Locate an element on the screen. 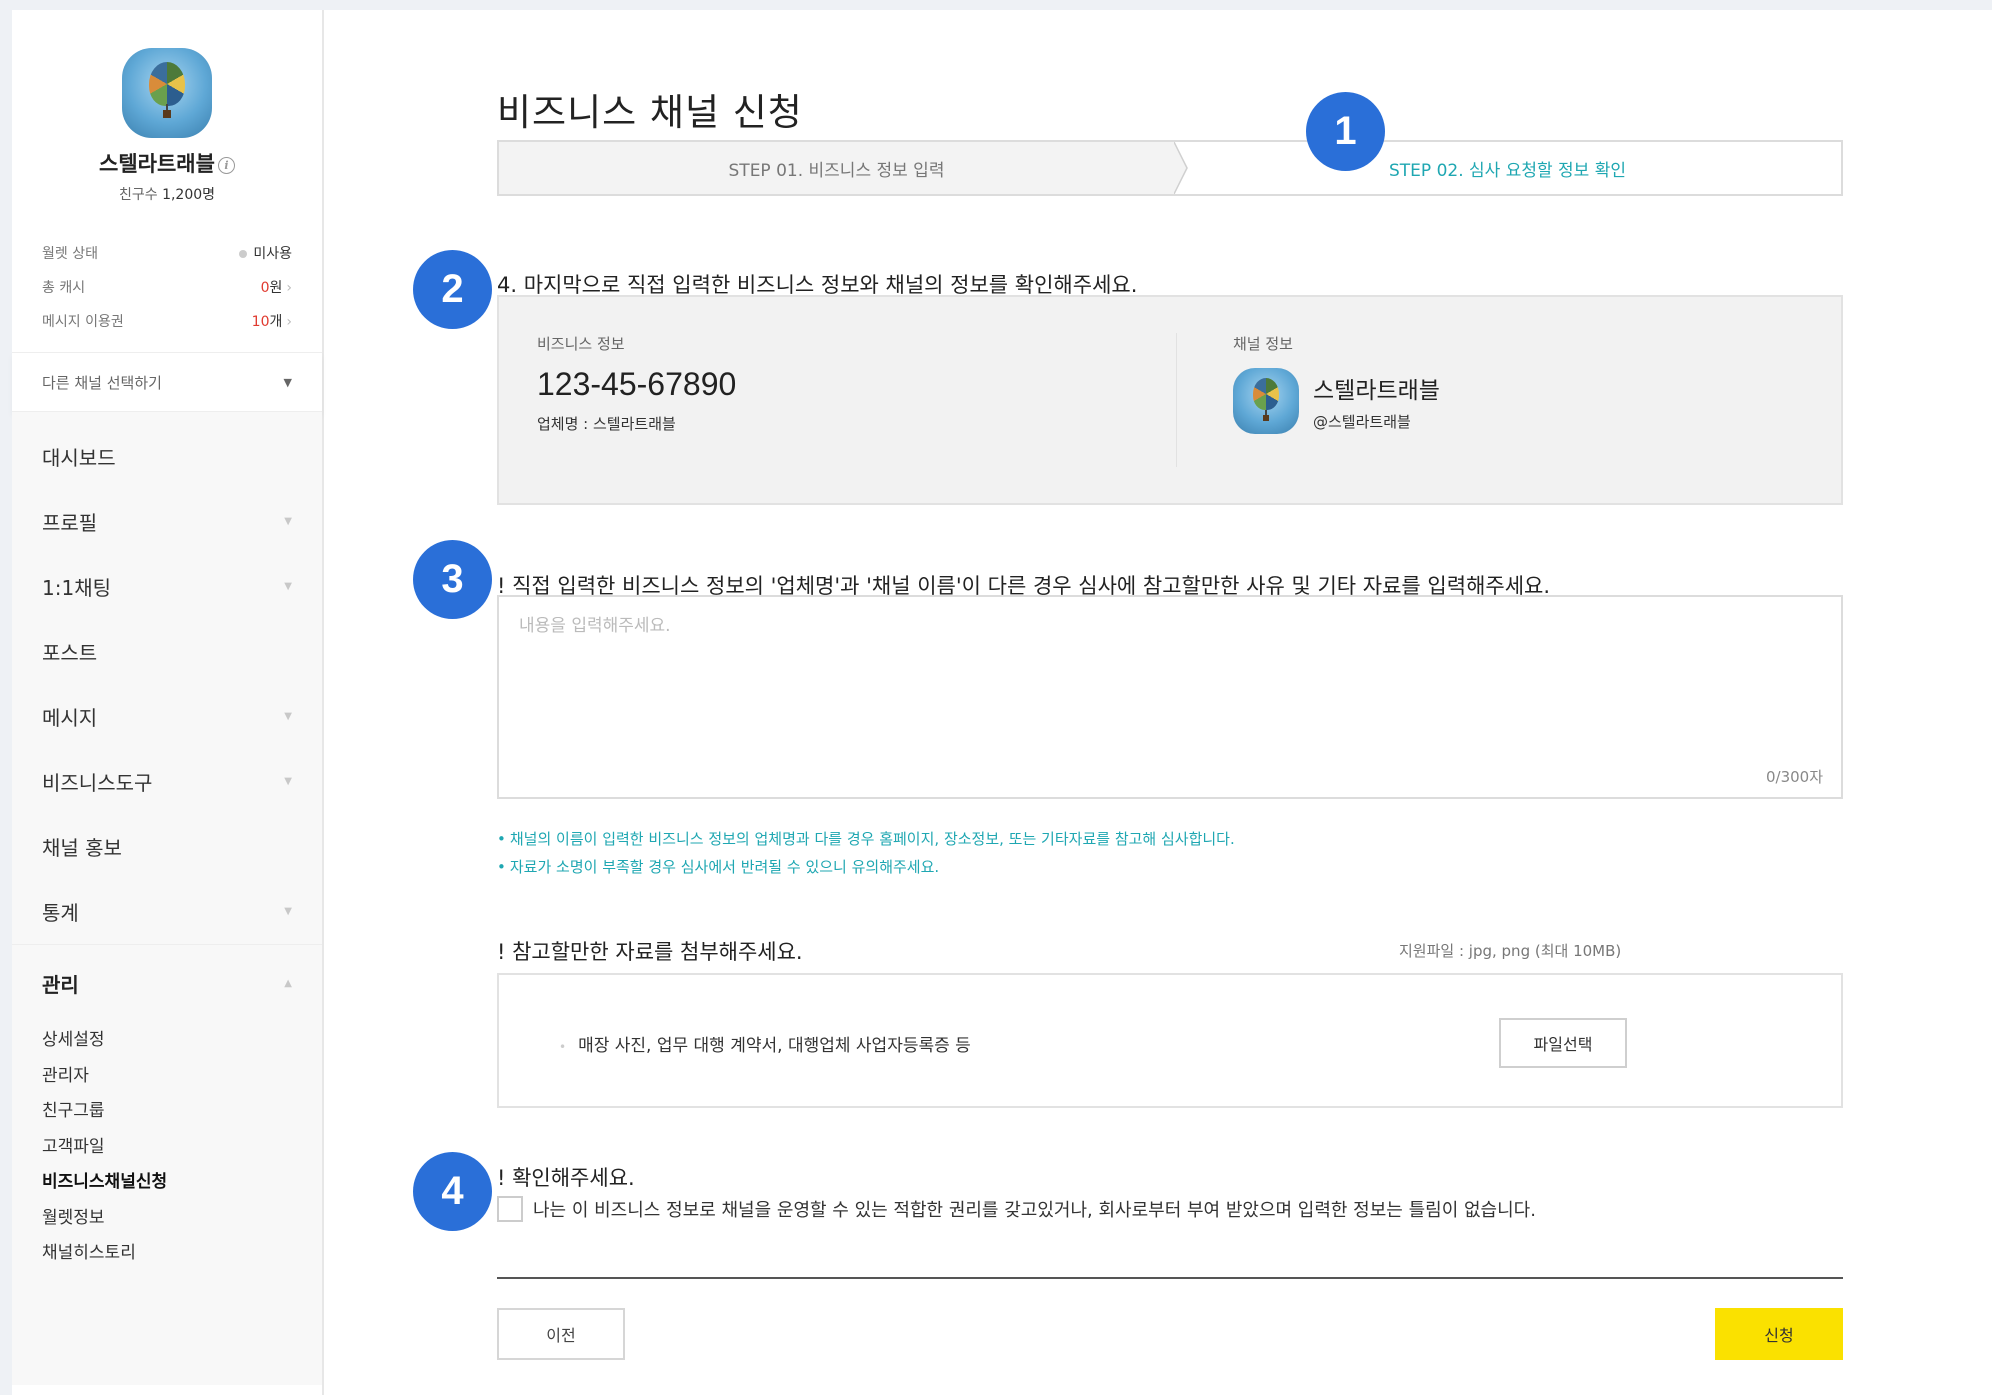  sub-item-customer-files: 고객파일 is located at coordinates (167, 1145).